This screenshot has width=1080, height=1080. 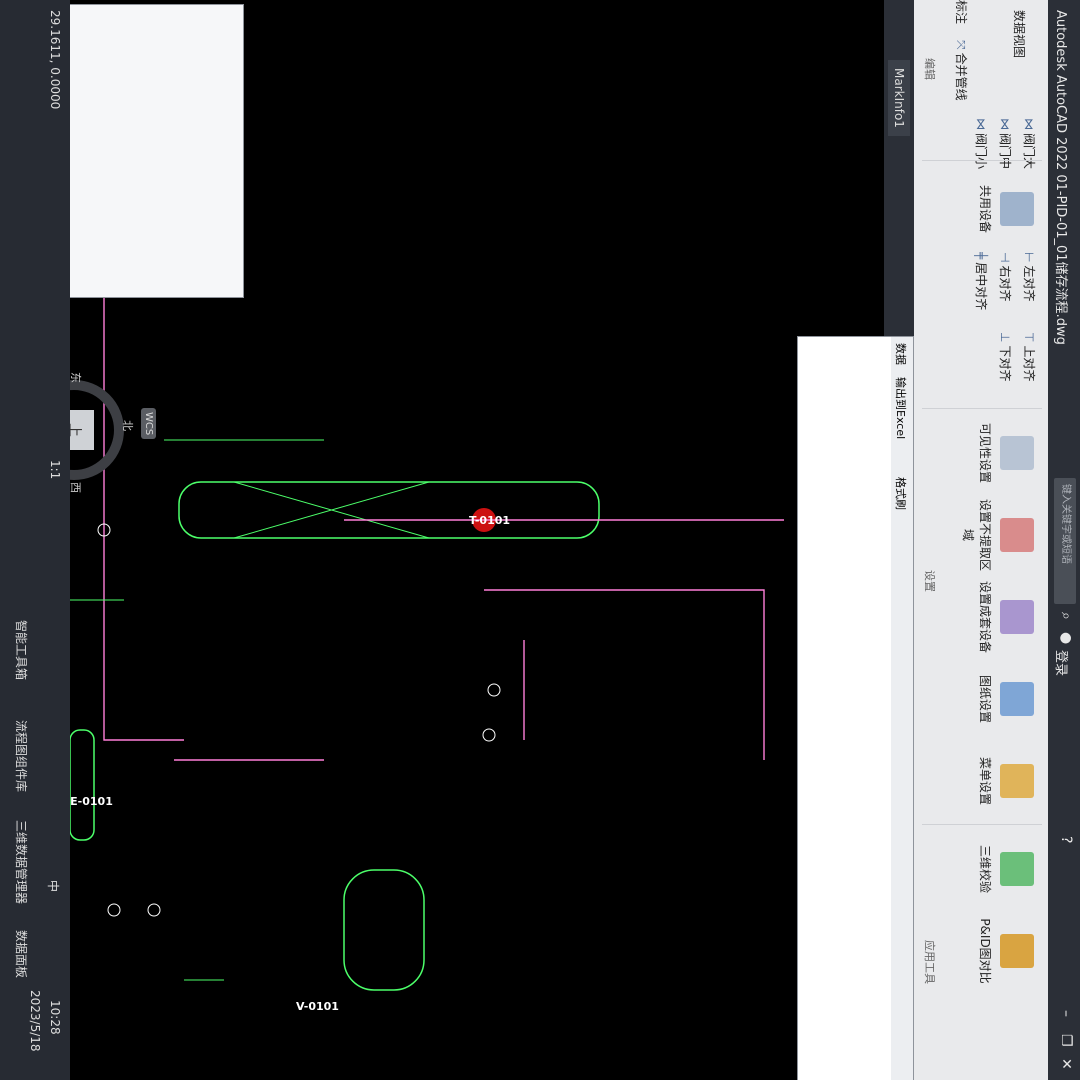 I want to click on valve-large-button: ⋈ 阀门大, so click(x=1029, y=143).